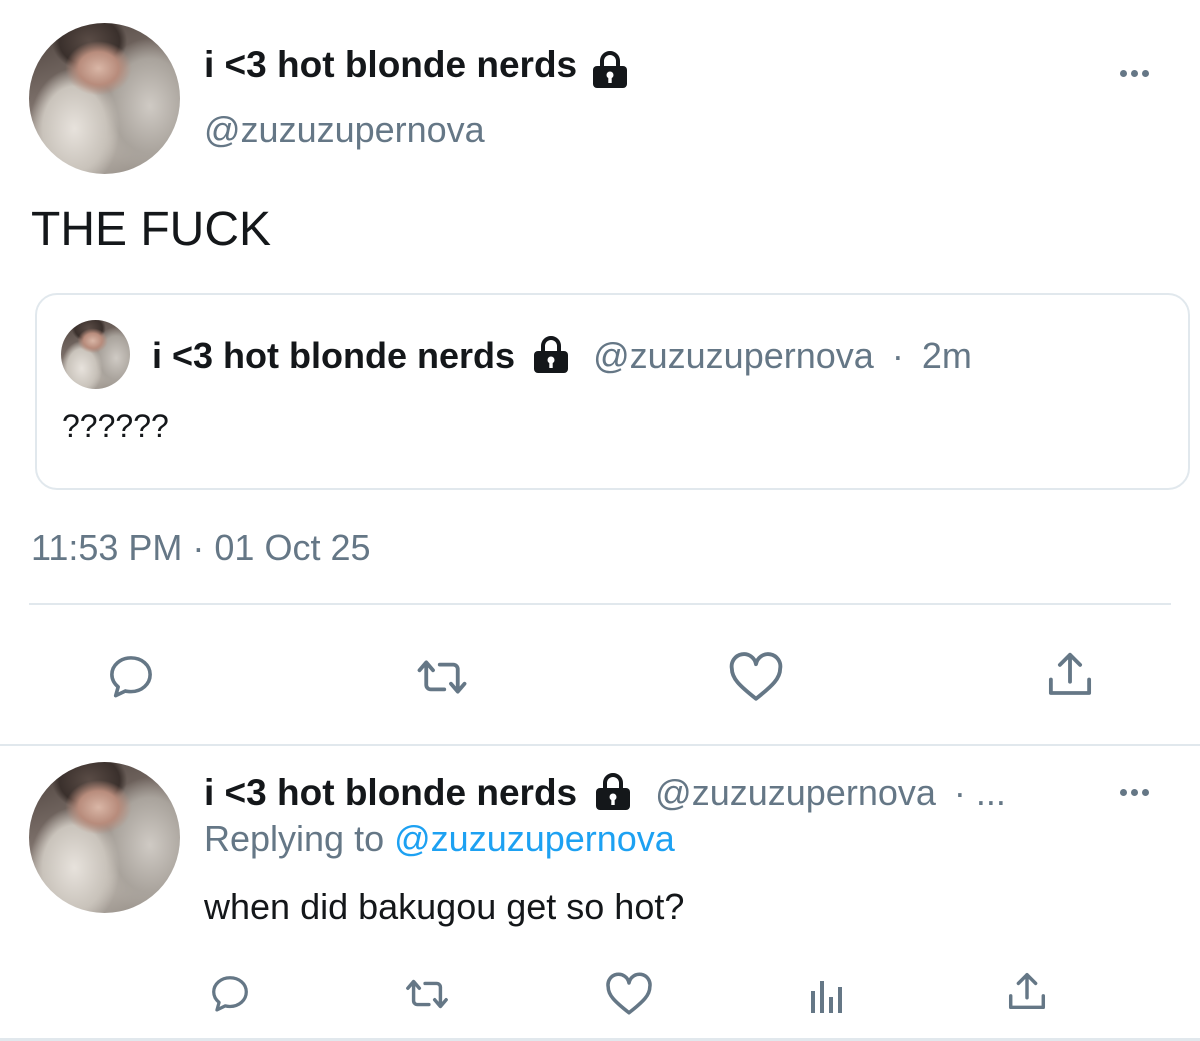  I want to click on quoted-tweet-text: ??????, so click(115, 426).